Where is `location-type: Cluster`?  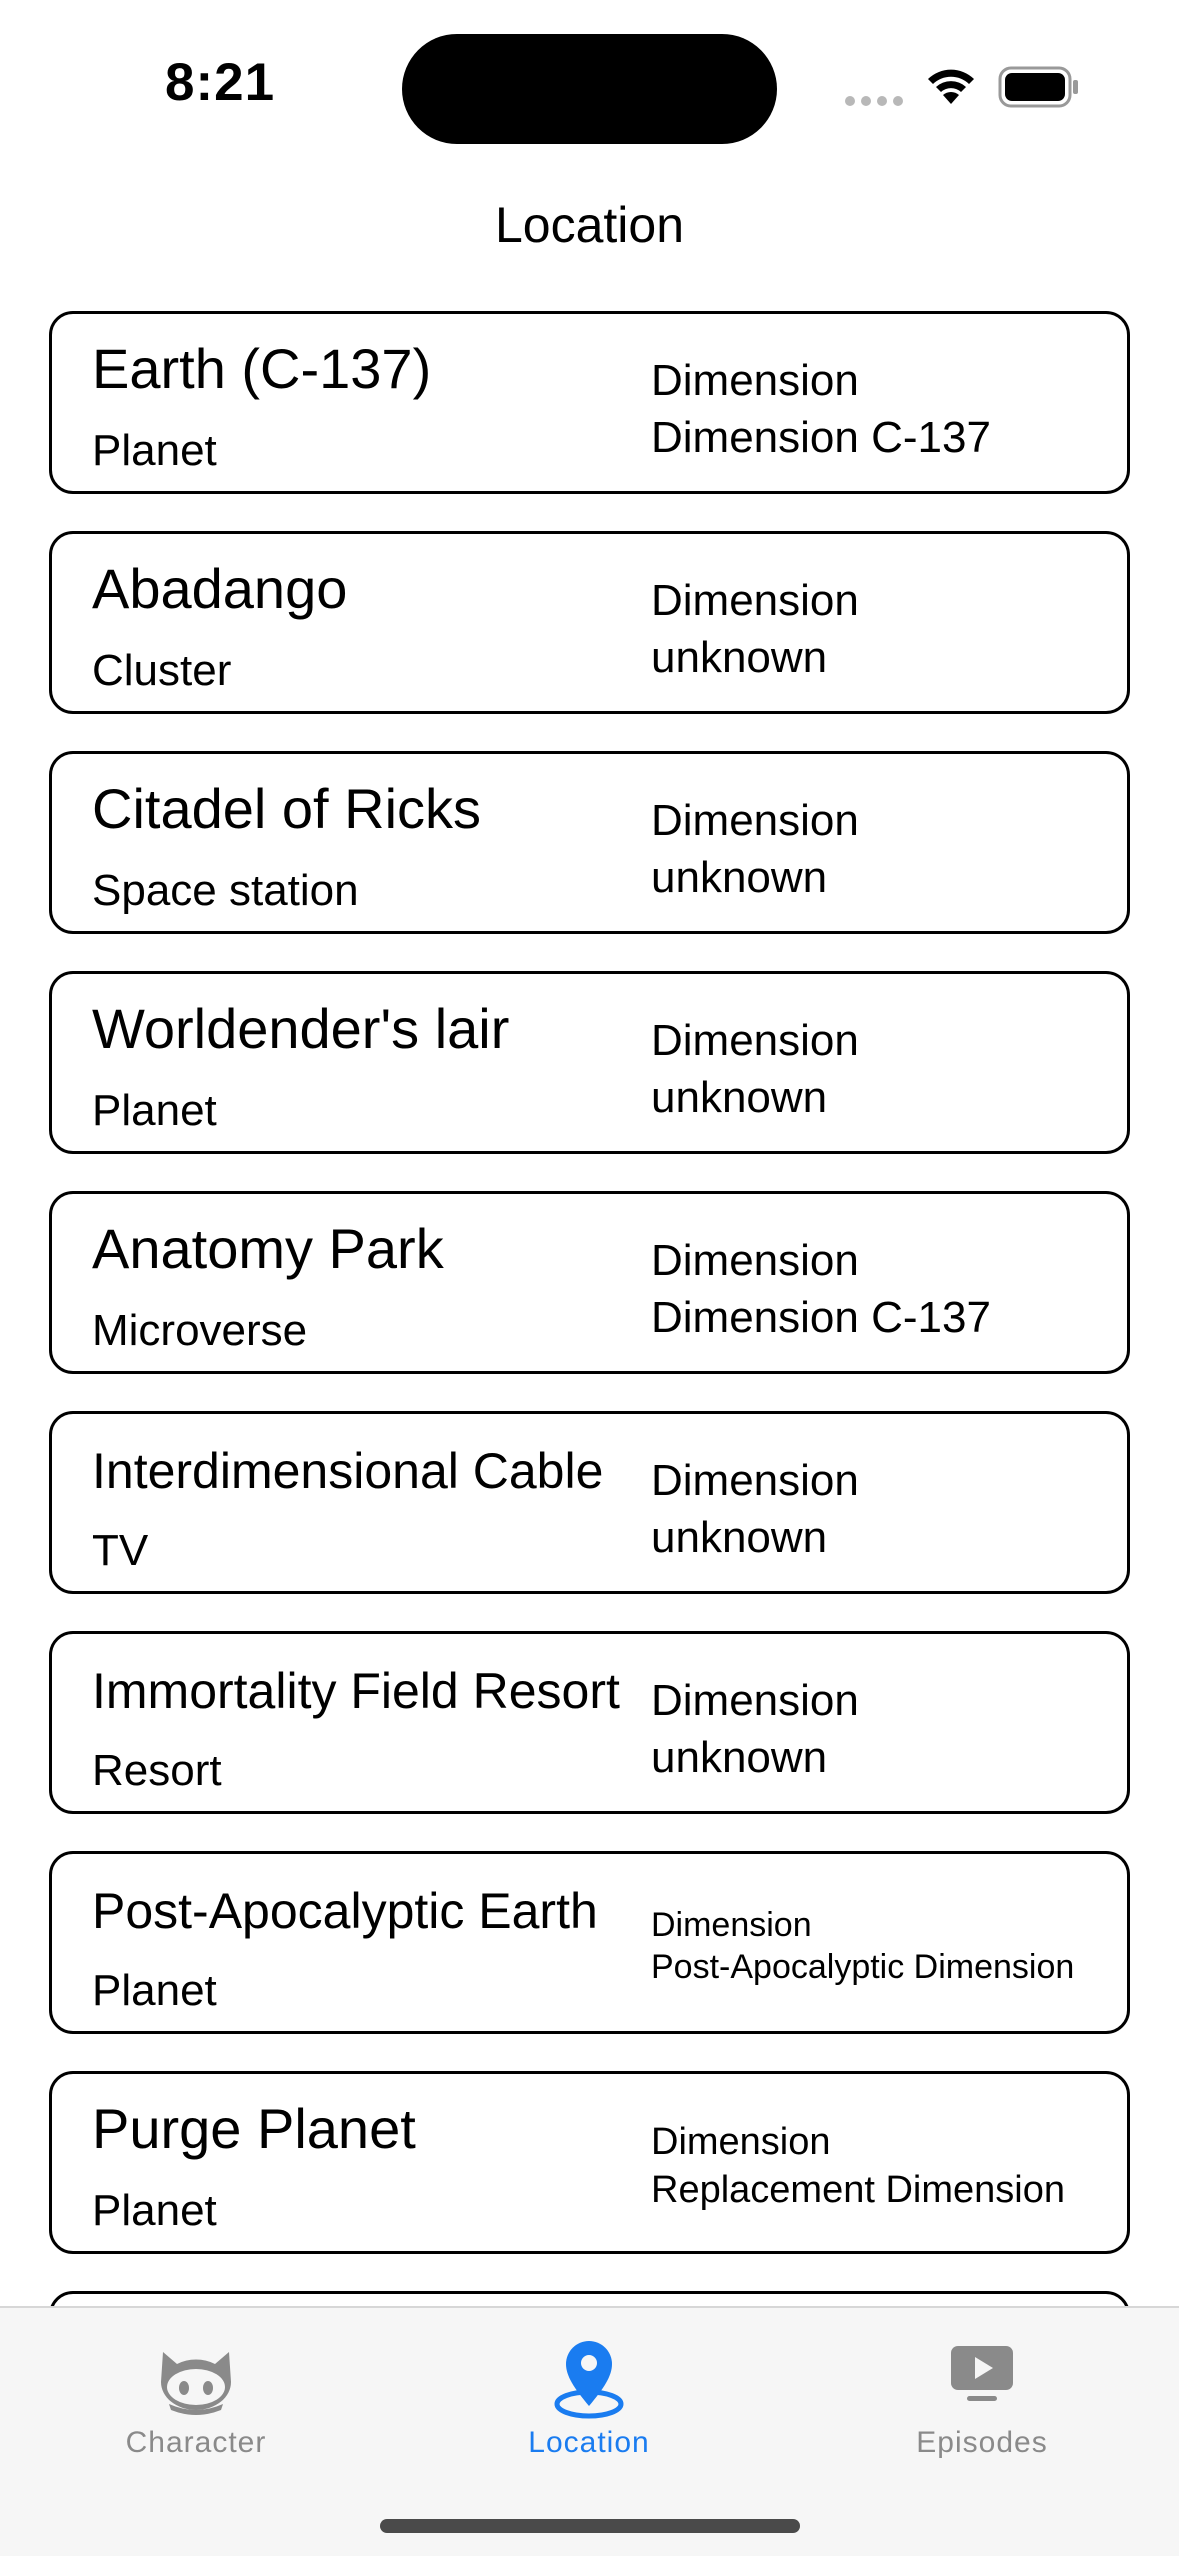
location-type: Cluster is located at coordinates (162, 670).